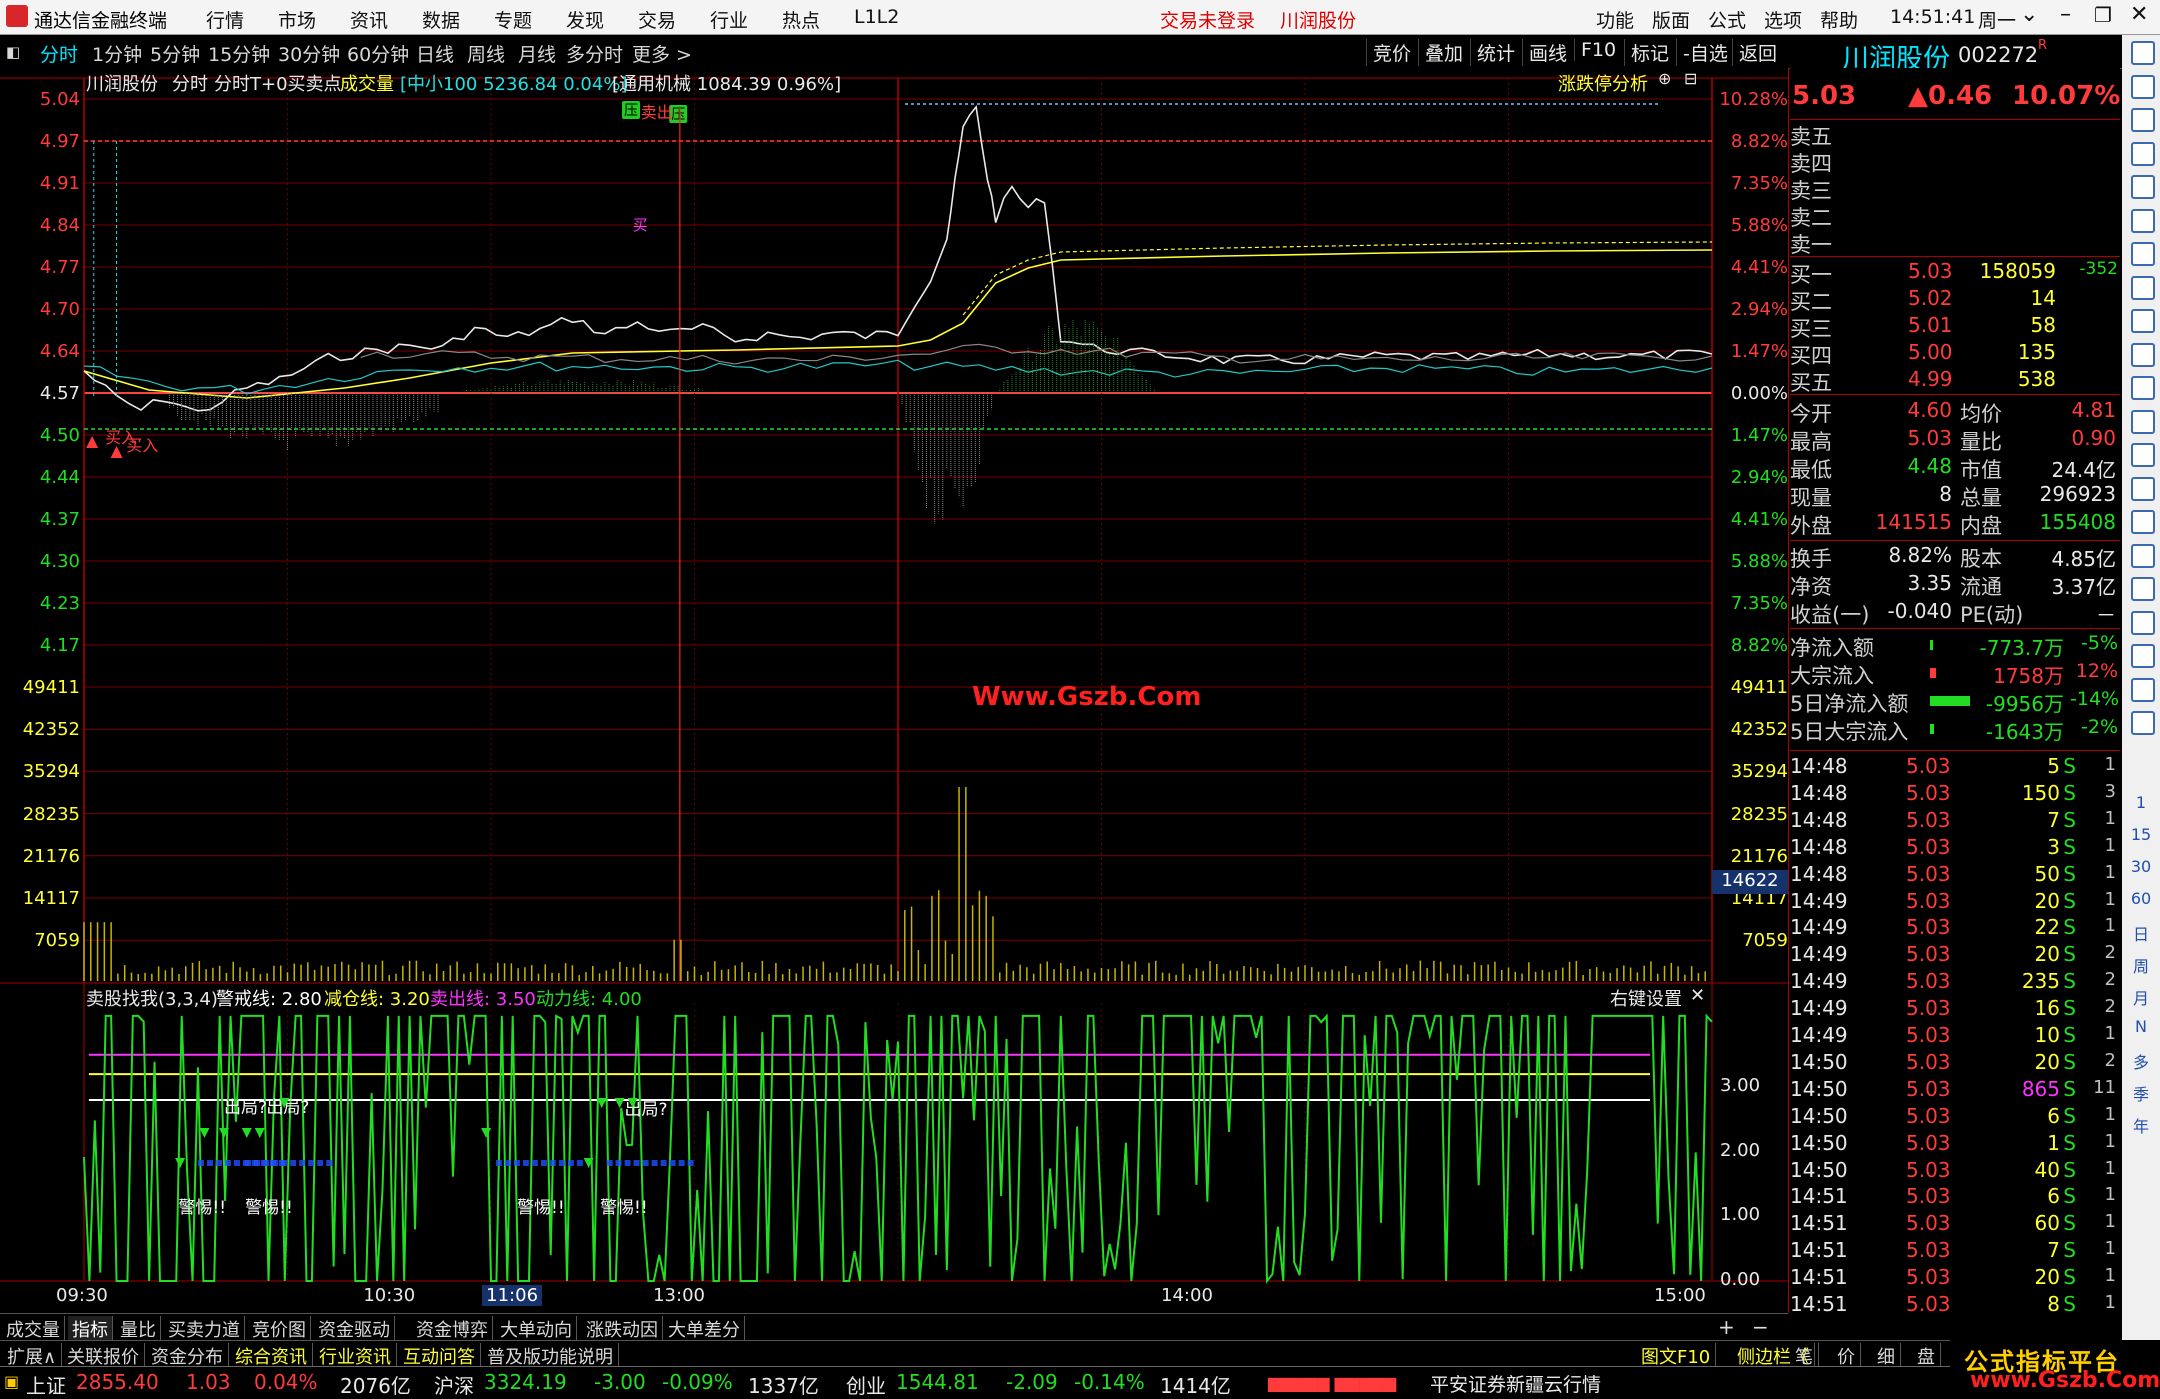  What do you see at coordinates (1391, 52) in the screenshot?
I see `btn-auction: 竞价` at bounding box center [1391, 52].